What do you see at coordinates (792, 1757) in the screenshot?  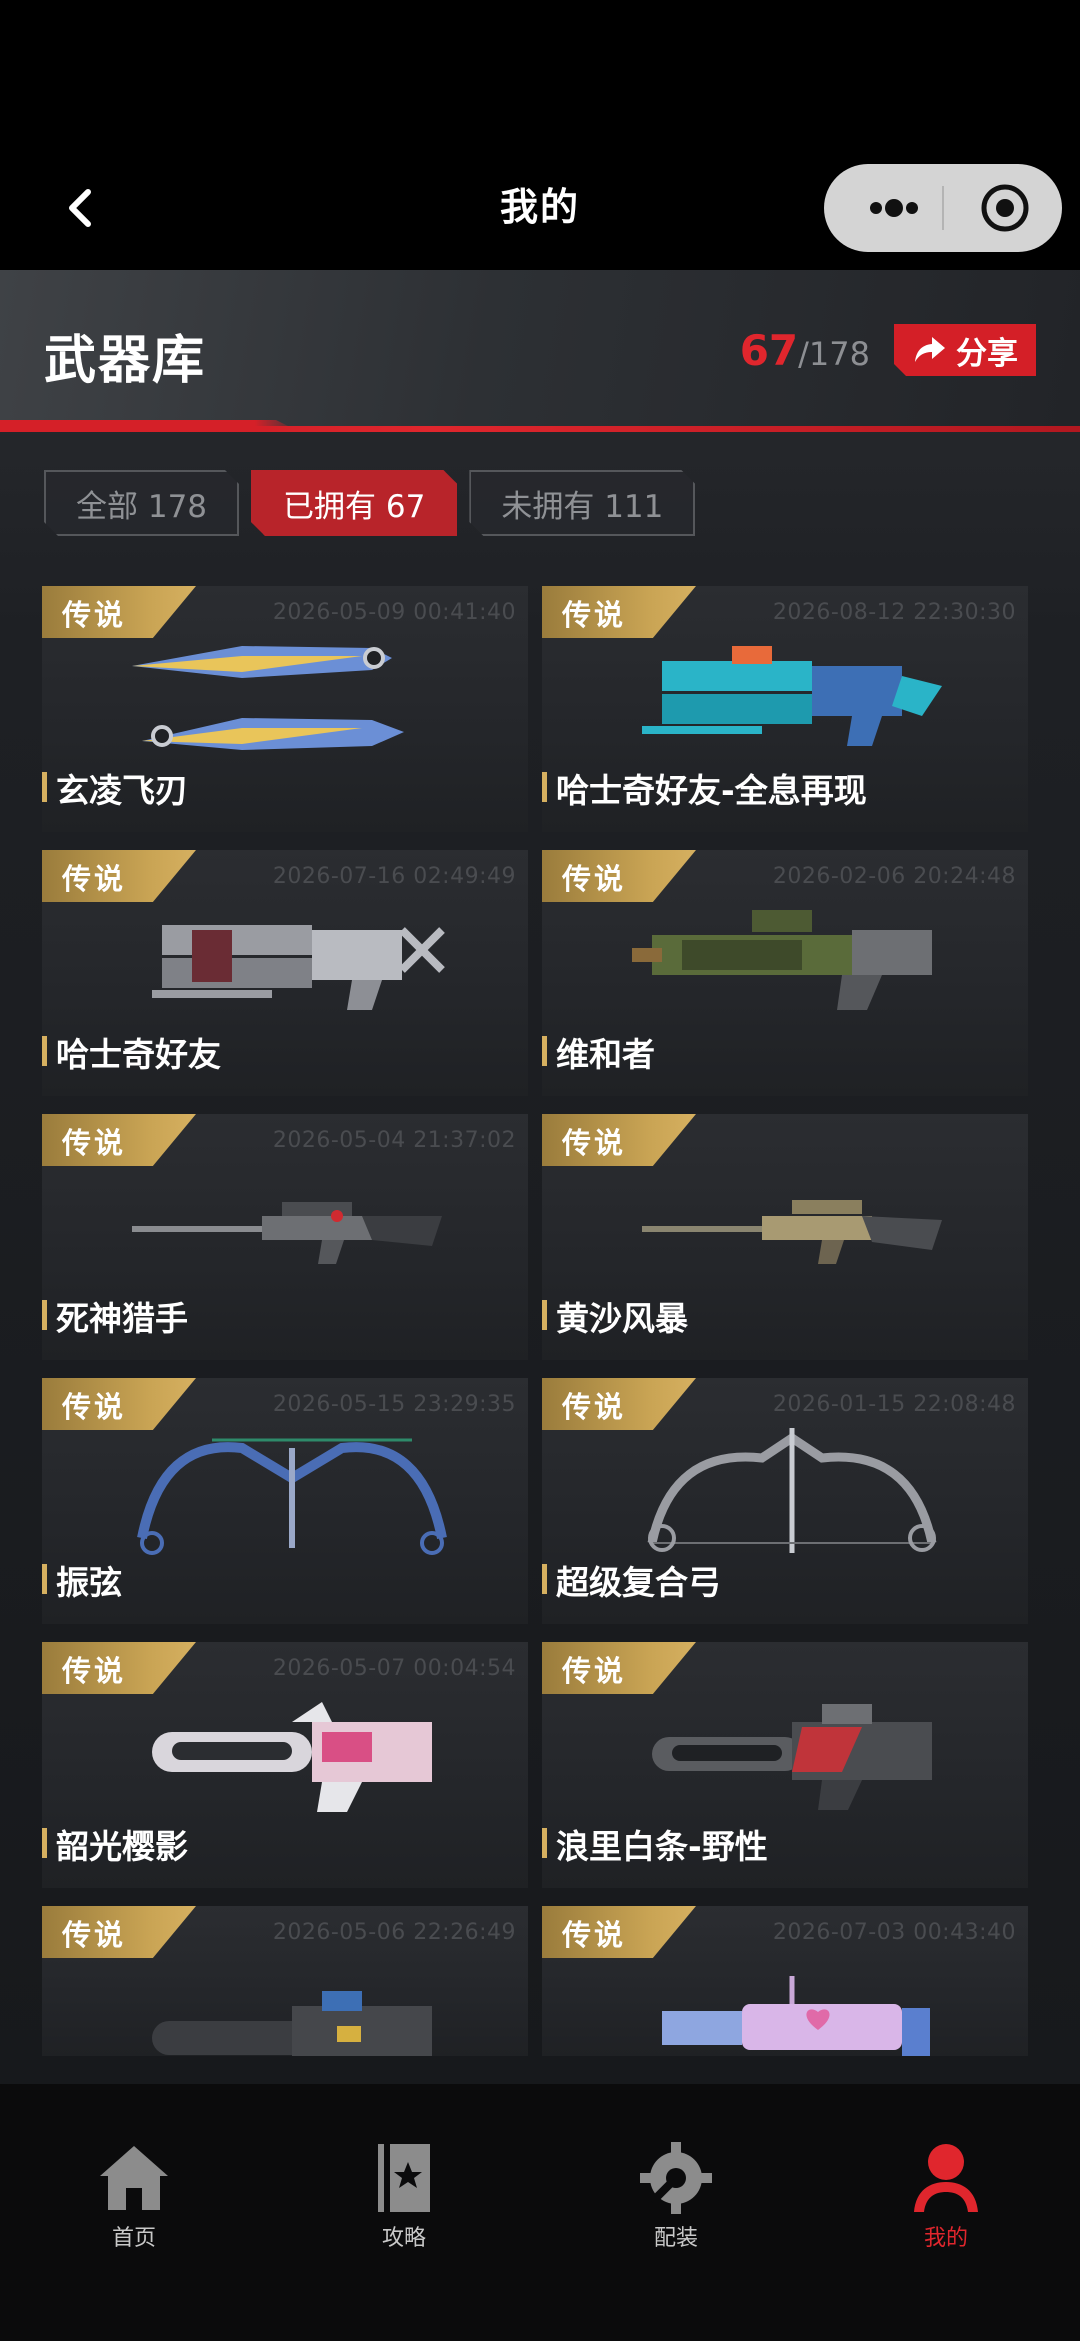 I see `red-rifle-icon` at bounding box center [792, 1757].